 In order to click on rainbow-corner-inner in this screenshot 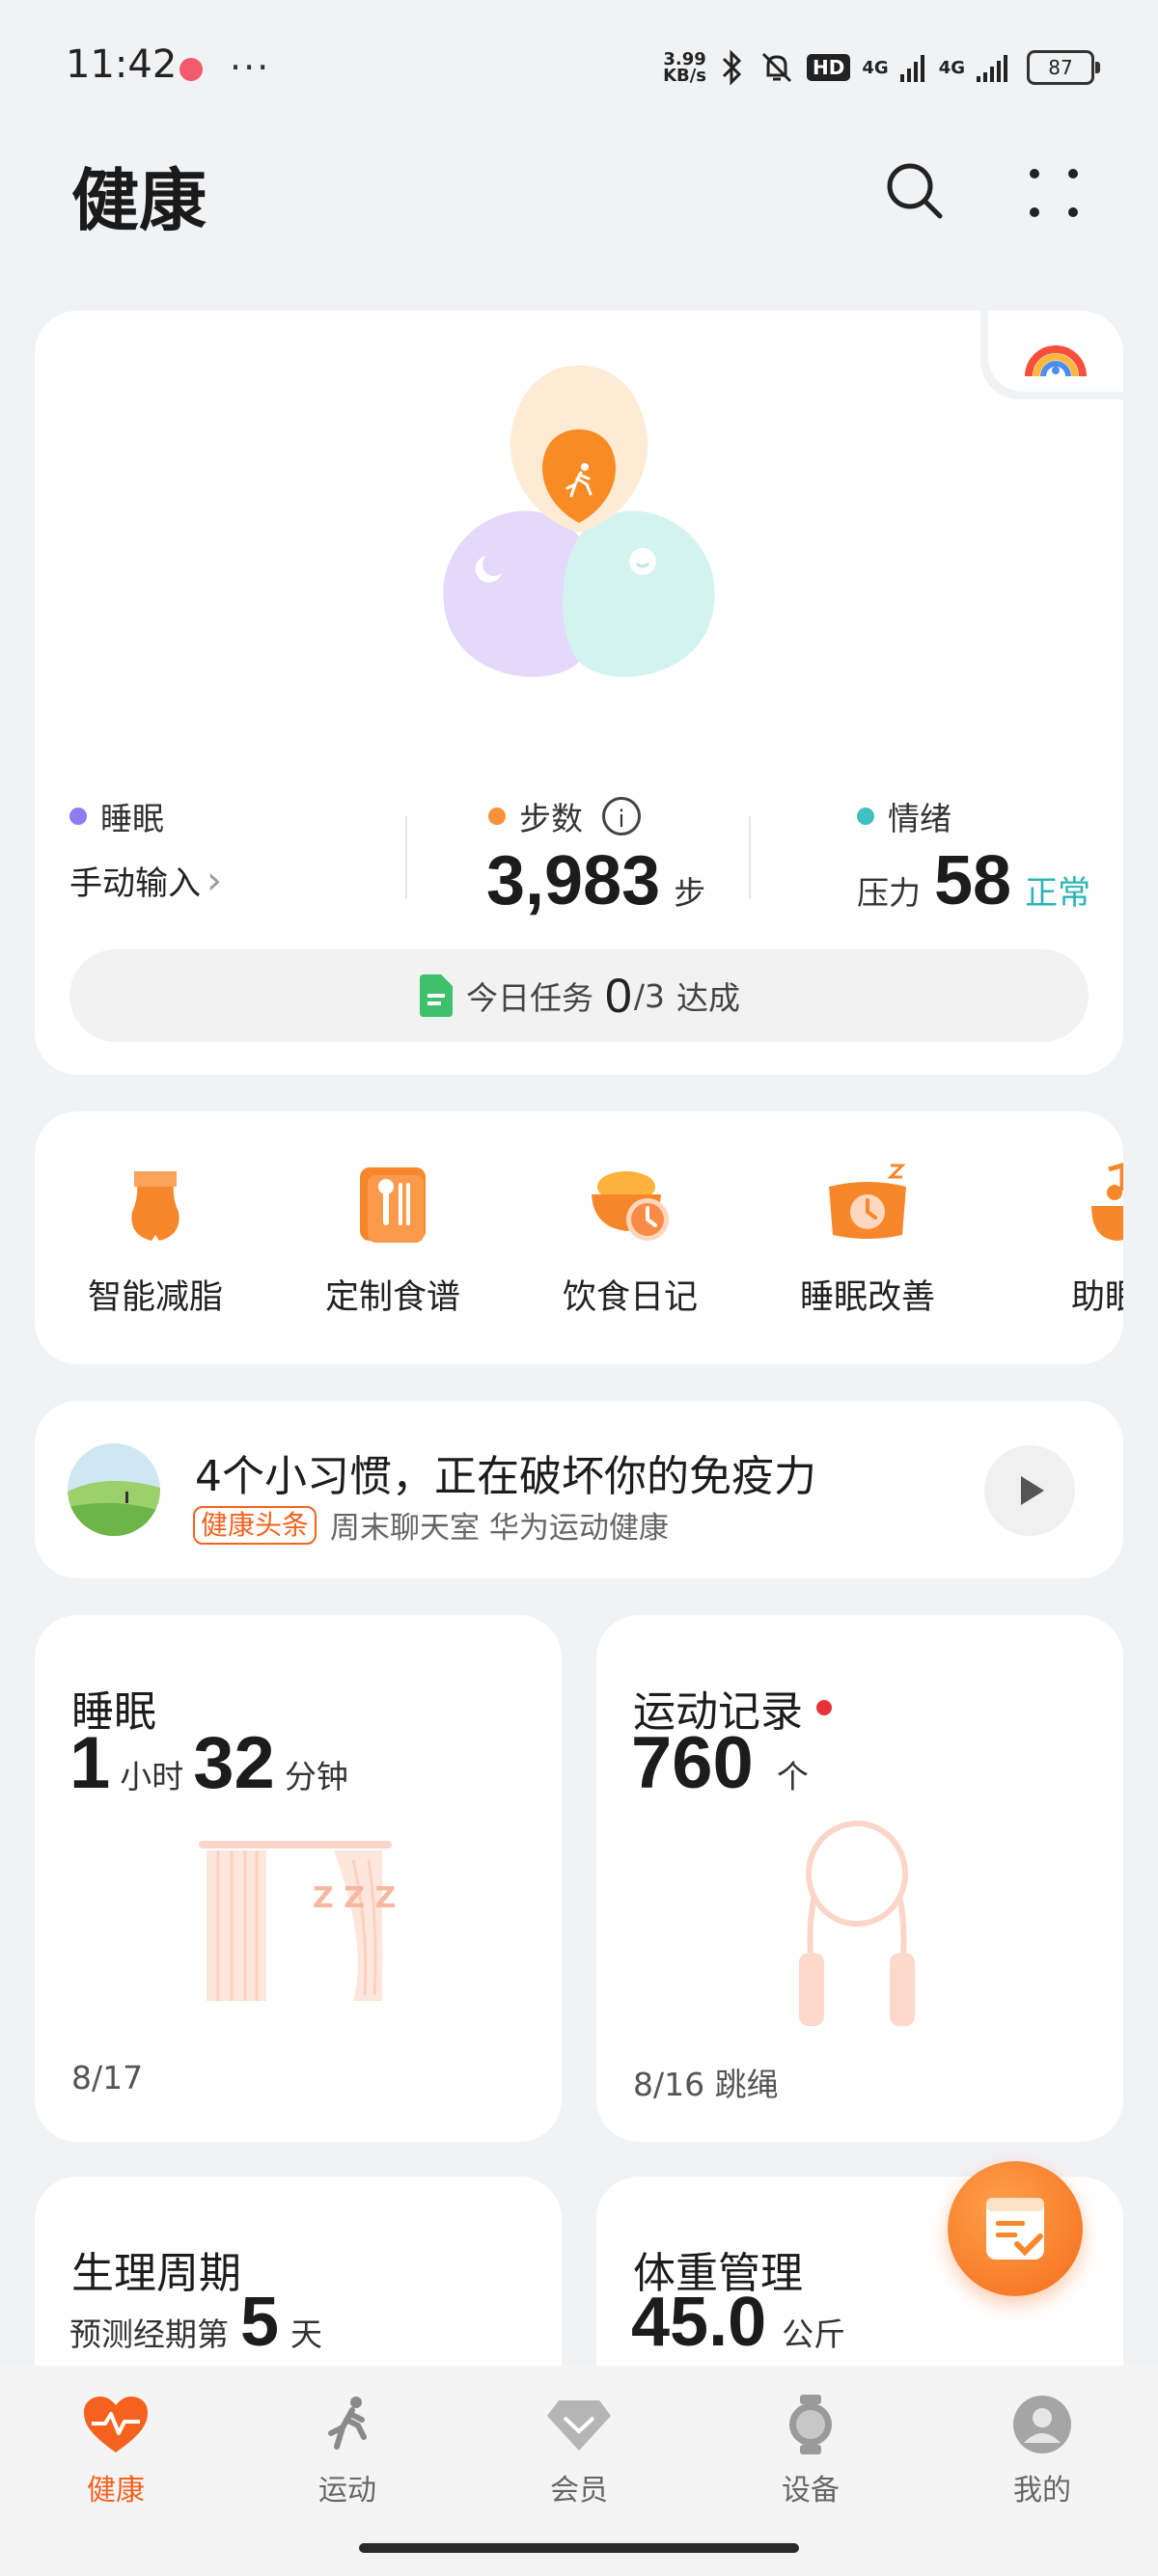, I will do `click(1055, 351)`.